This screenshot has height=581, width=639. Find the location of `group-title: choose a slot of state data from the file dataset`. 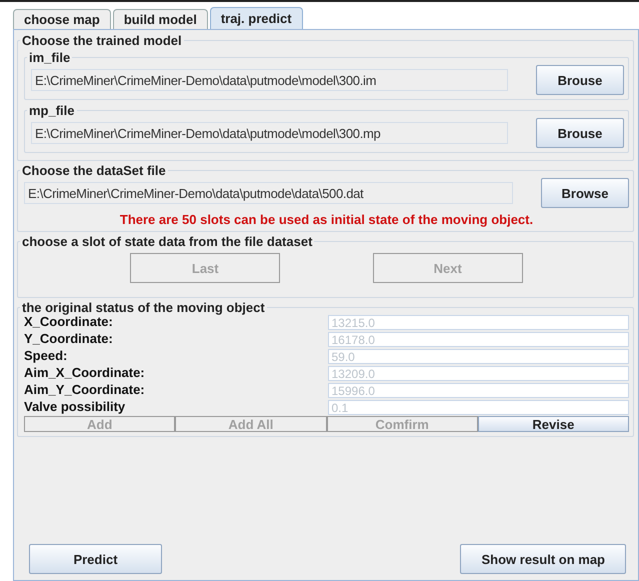

group-title: choose a slot of state data from the file dataset is located at coordinates (167, 241).